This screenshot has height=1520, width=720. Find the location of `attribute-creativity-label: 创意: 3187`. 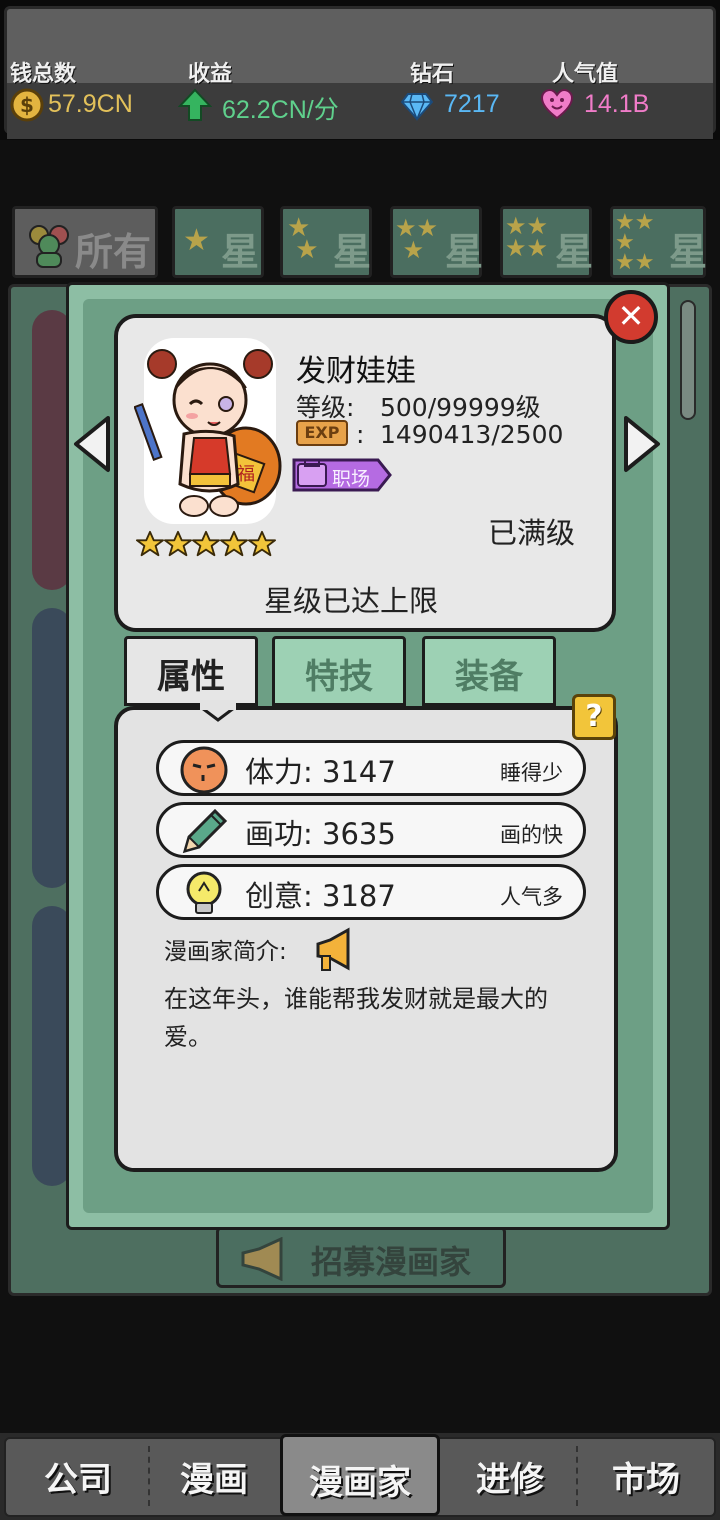

attribute-creativity-label: 创意: 3187 is located at coordinates (320, 896).